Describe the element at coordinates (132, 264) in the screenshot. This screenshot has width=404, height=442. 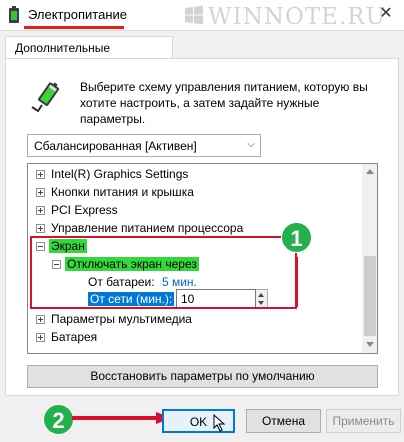
I see `tree-item-label: Отключать экран через` at that location.